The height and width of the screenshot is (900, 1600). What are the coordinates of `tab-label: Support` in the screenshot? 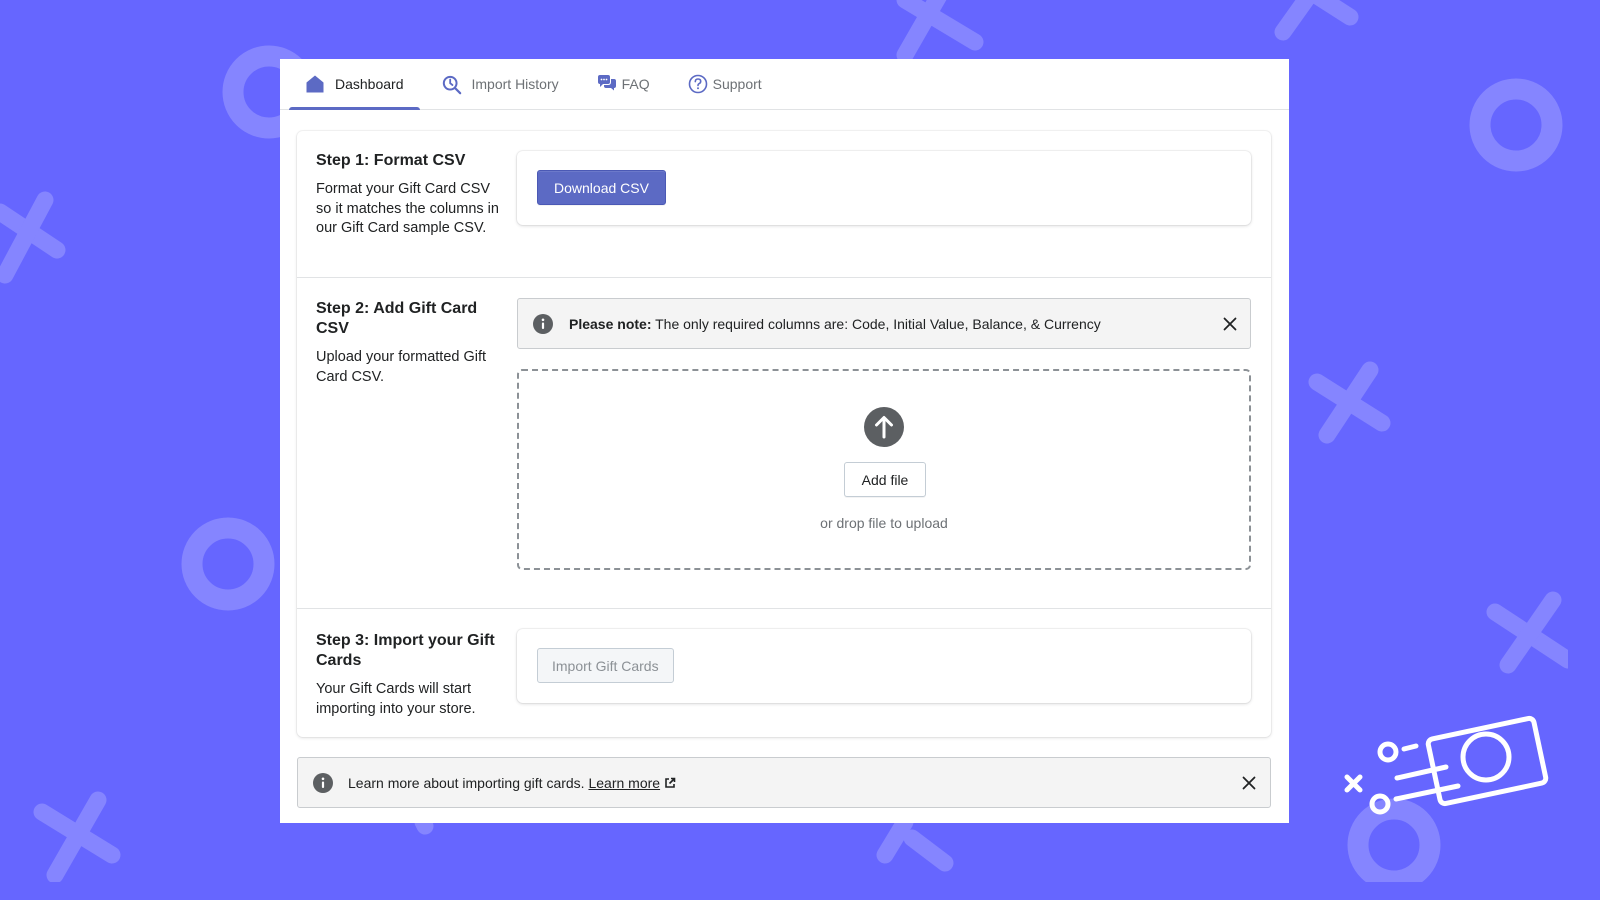 It's located at (737, 84).